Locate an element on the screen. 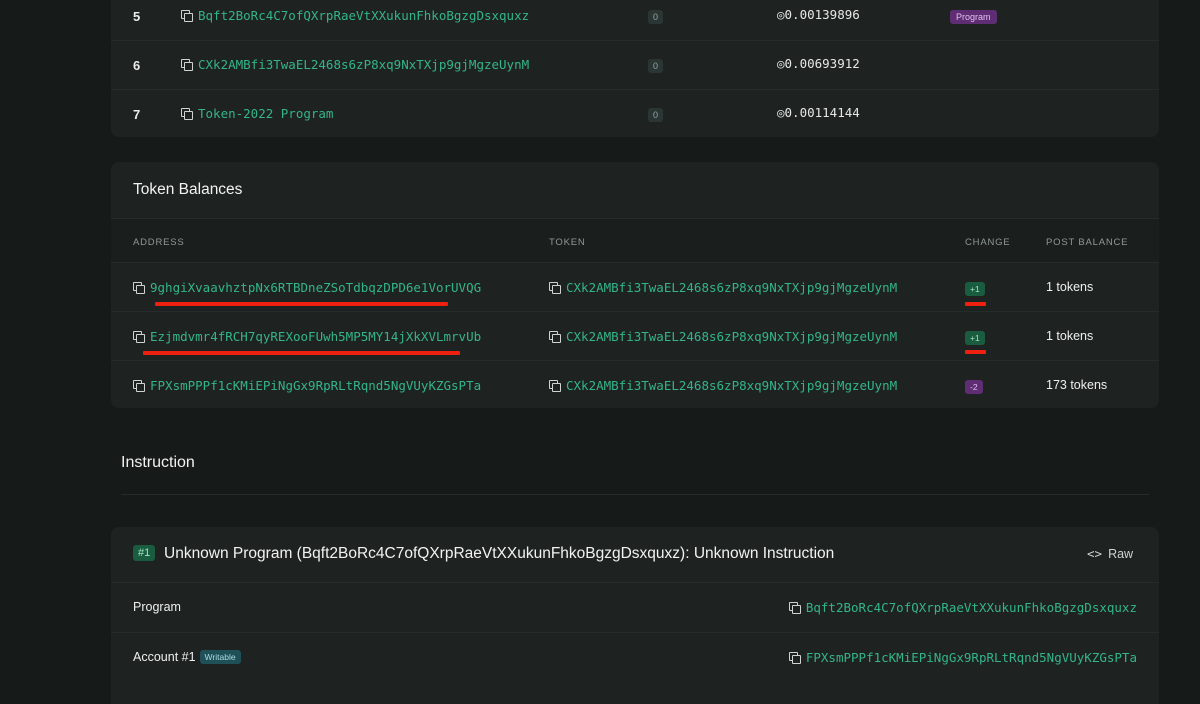  account-row: 7 Token-2022 Program 0 ◎0.00114144 is located at coordinates (635, 113).